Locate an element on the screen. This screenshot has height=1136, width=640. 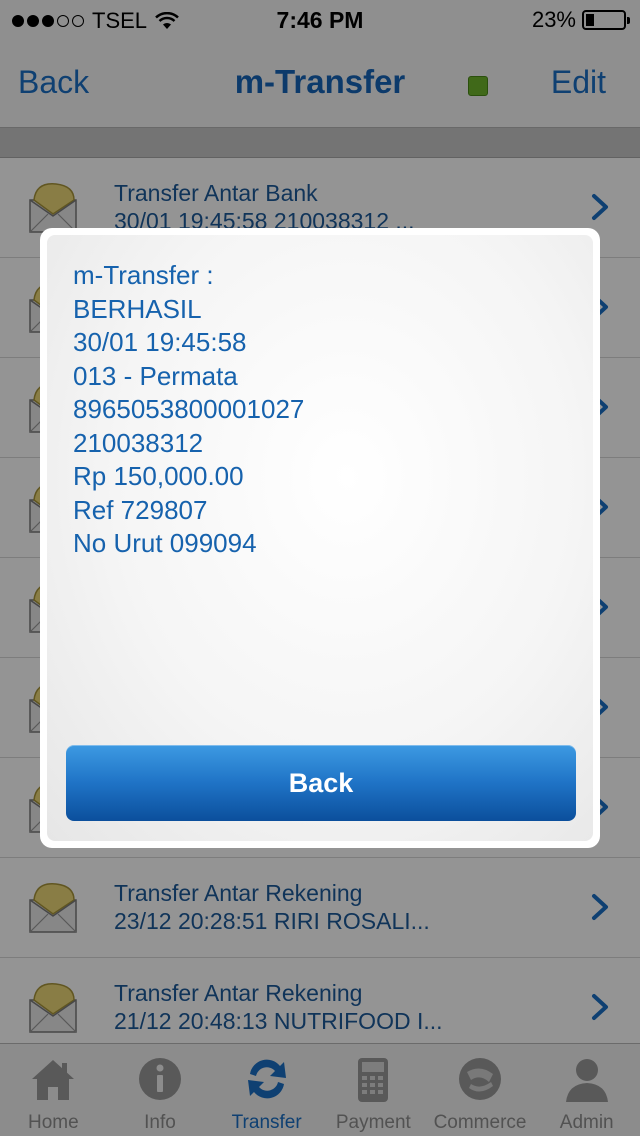
dialog-line-amount: Rp 150,000.00 is located at coordinates (158, 476).